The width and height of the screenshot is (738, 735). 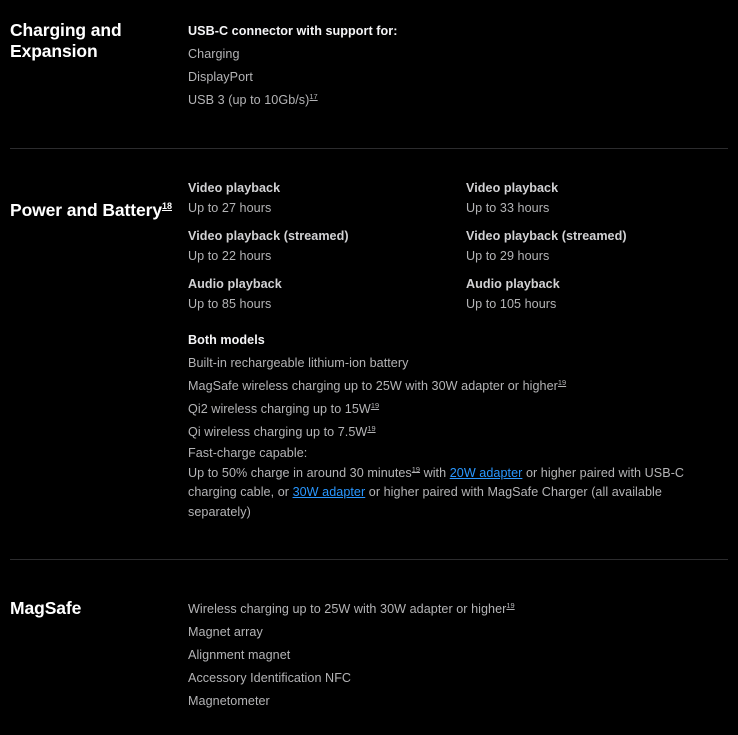 I want to click on battery-stat: Audio playback Up to 85 hours, so click(x=327, y=294).